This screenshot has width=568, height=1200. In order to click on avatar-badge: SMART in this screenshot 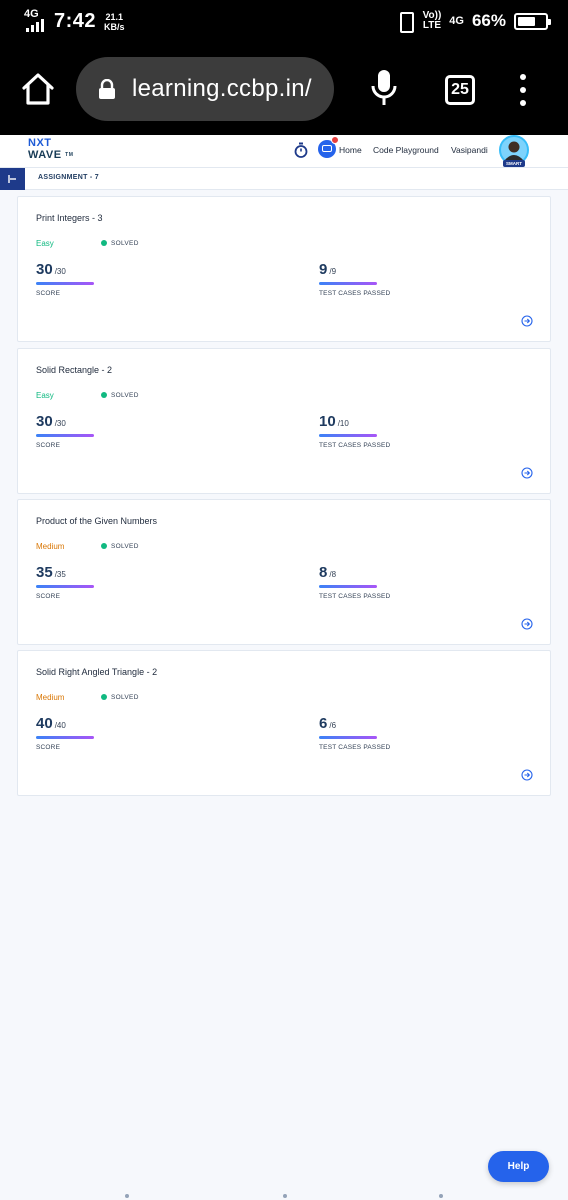, I will do `click(514, 163)`.